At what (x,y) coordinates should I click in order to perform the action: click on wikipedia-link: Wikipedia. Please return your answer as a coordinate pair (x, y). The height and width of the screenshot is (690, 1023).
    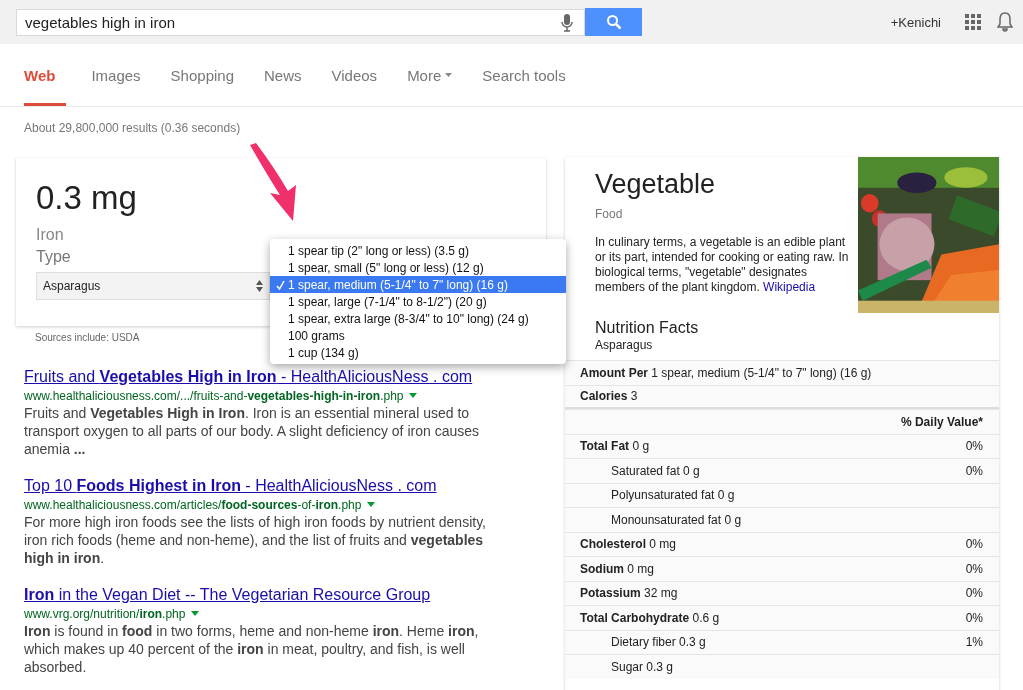
    Looking at the image, I should click on (789, 287).